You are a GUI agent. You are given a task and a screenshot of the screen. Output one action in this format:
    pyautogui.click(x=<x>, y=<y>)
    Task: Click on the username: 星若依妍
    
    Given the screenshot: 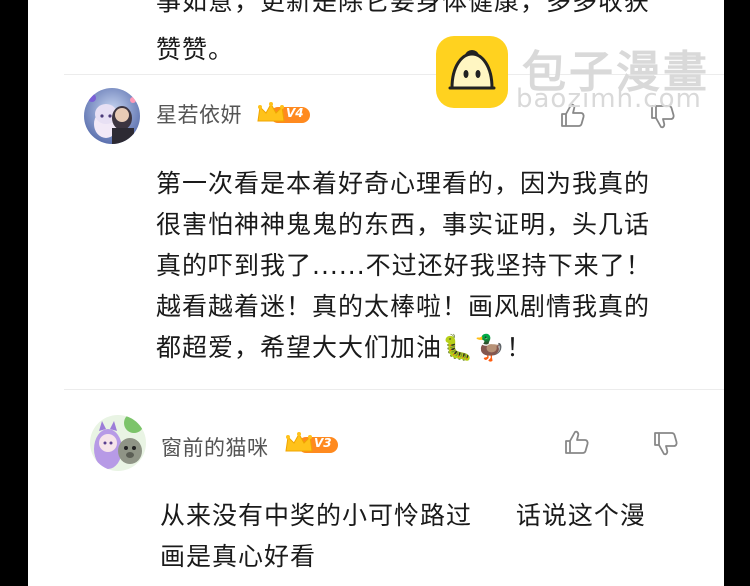 What is the action you would take?
    pyautogui.click(x=199, y=114)
    